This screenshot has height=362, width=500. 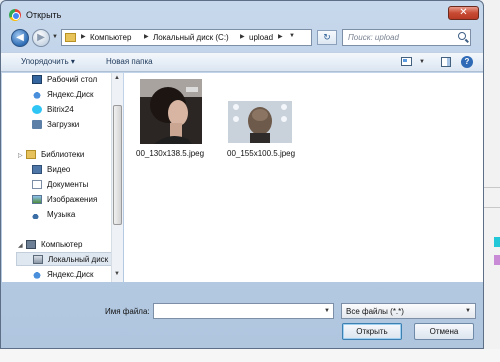 I want to click on woman-profile-photo, so click(x=171, y=111).